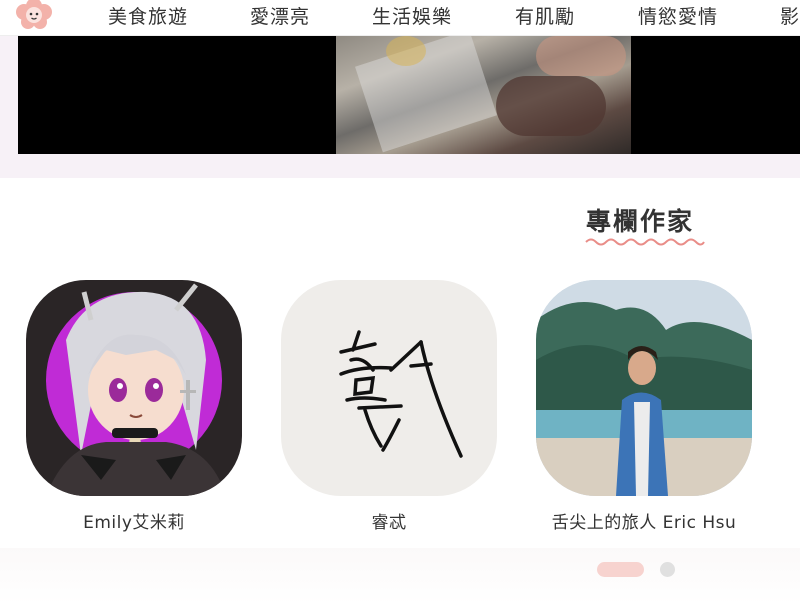  I want to click on nav-item-food-travel: 美食旅遊, so click(148, 15).